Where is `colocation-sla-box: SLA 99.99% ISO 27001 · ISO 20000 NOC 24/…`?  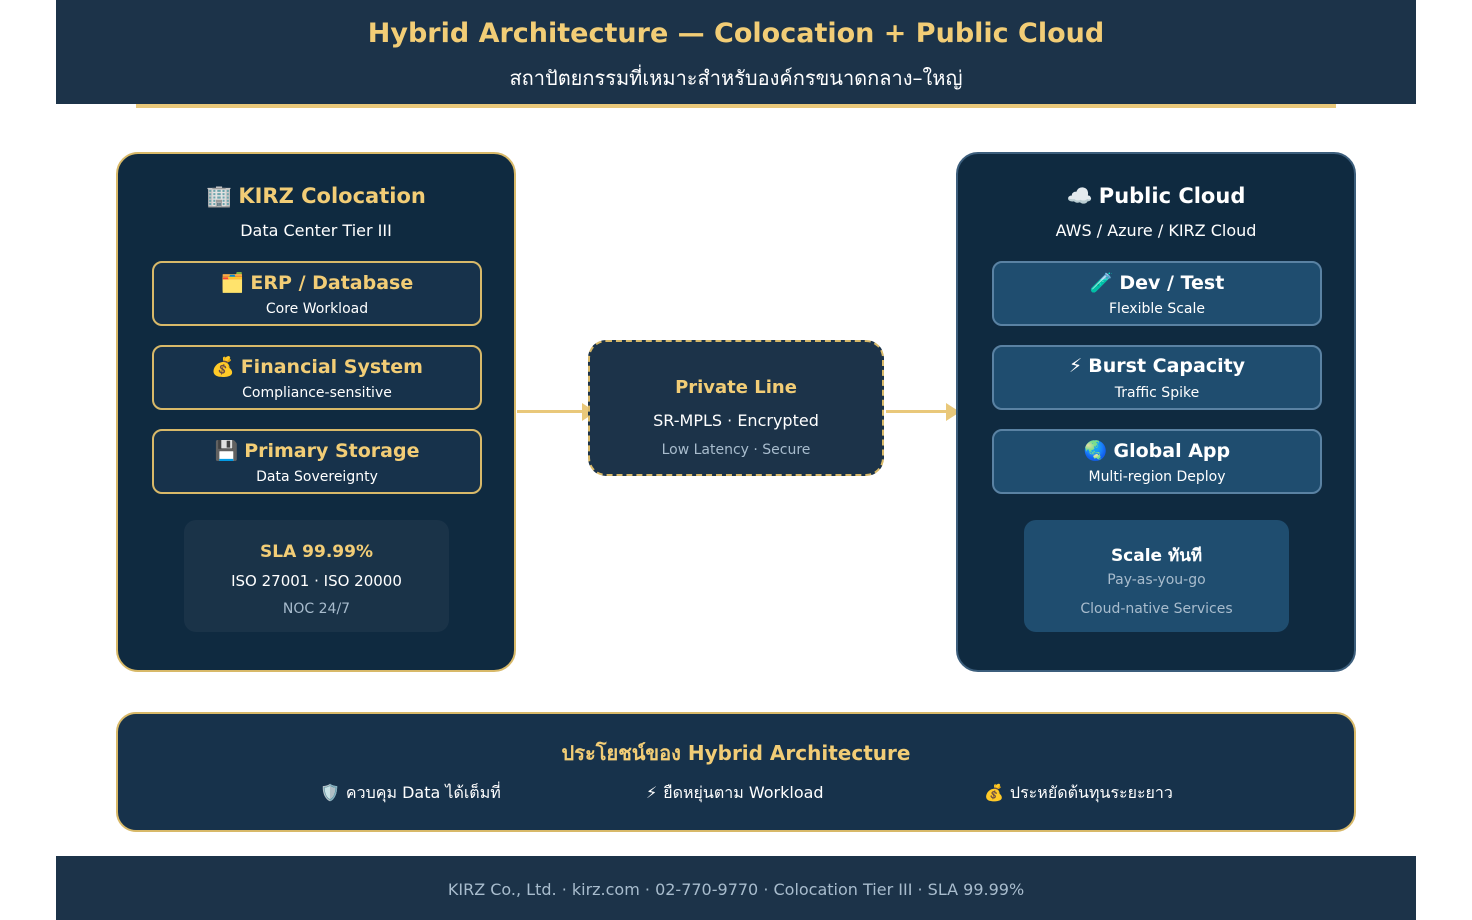 colocation-sla-box: SLA 99.99% ISO 27001 · ISO 20000 NOC 24/… is located at coordinates (316, 576).